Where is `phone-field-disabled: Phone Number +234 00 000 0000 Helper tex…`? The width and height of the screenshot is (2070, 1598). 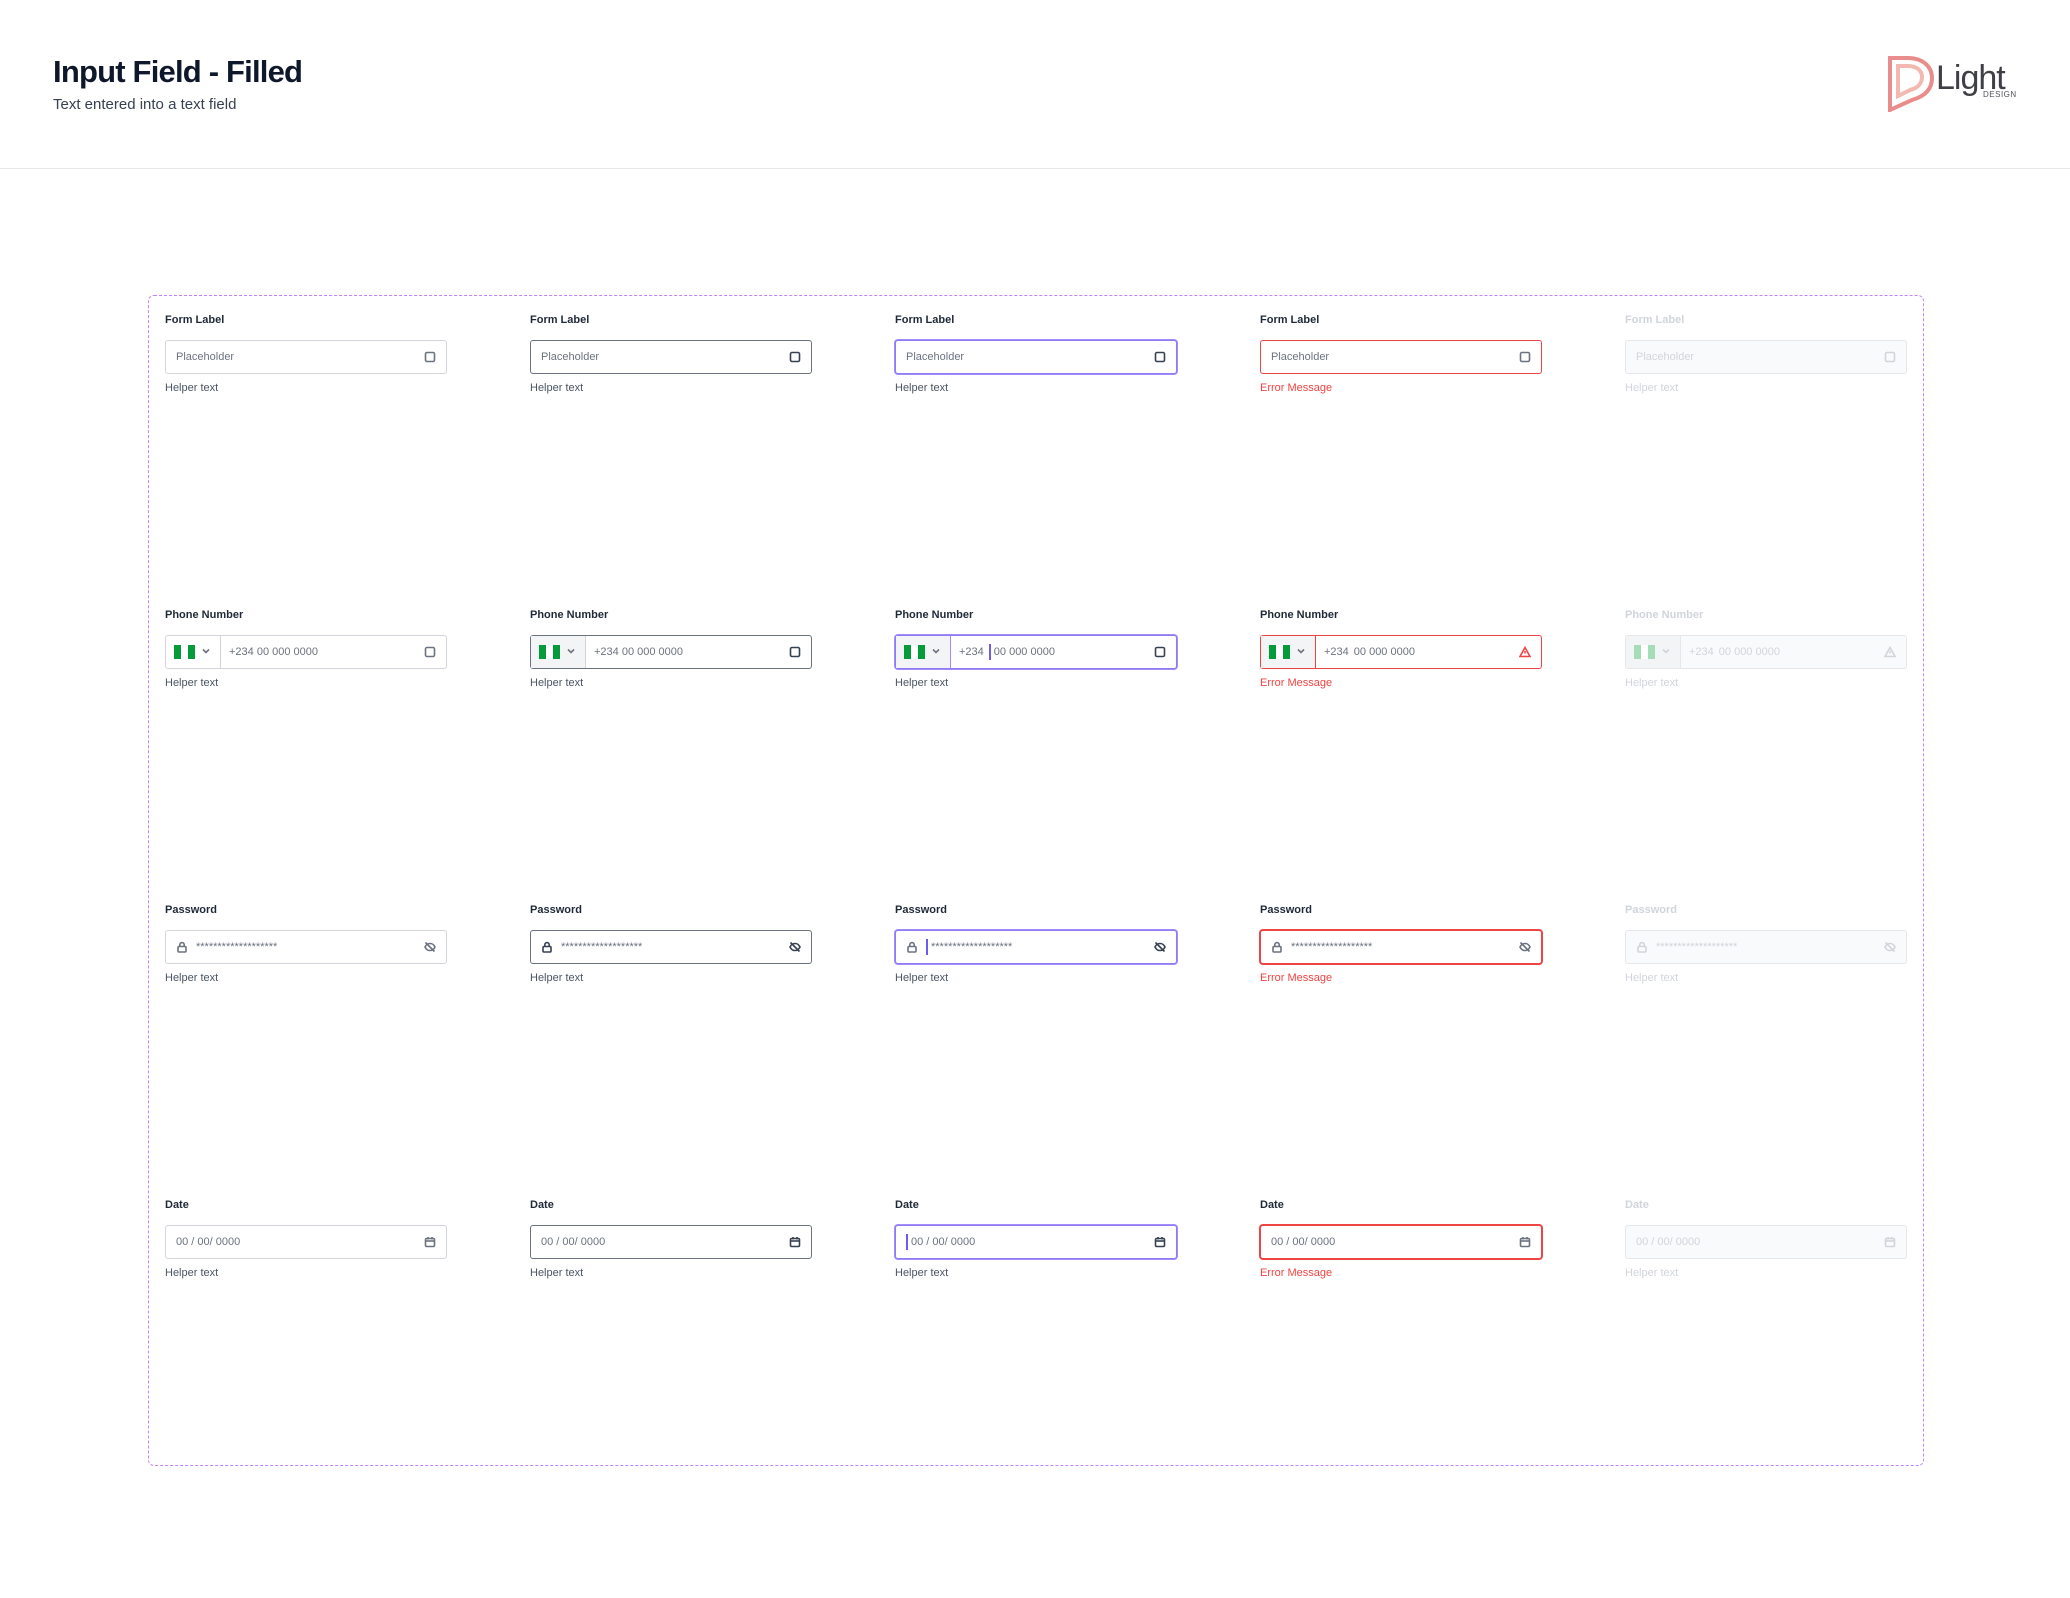
phone-field-disabled: Phone Number +234 00 000 0000 Helper tex… is located at coordinates (1766, 649).